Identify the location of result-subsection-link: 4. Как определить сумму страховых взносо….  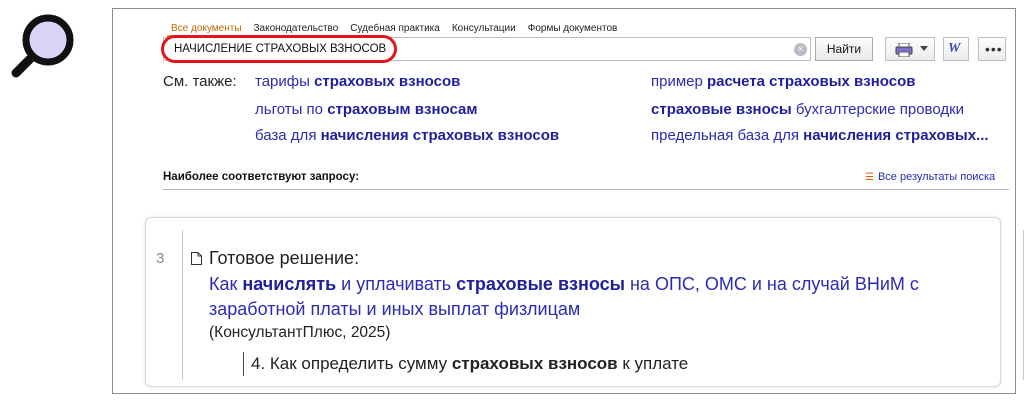
(465, 364).